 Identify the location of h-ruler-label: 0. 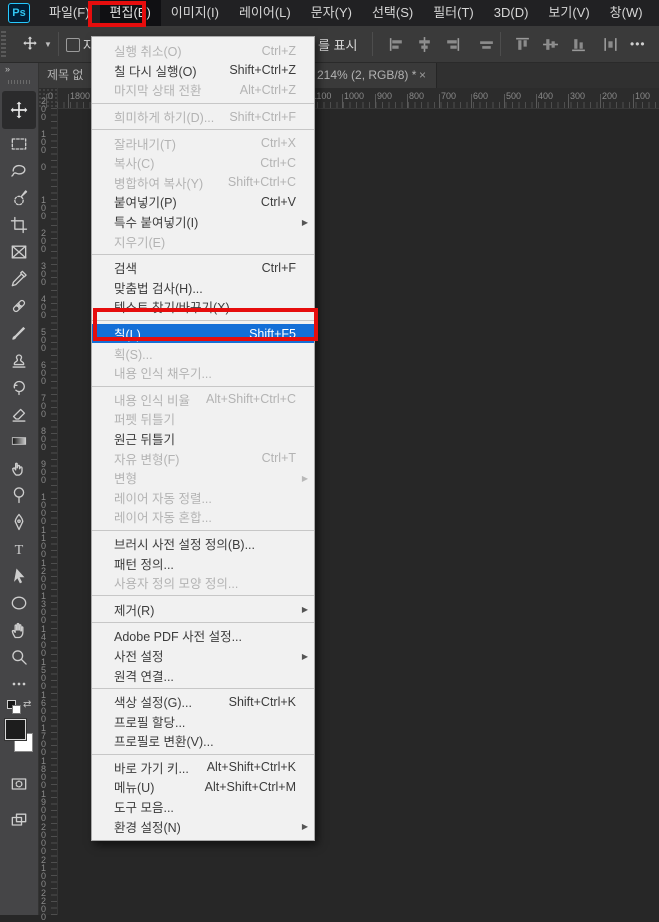
(49, 99).